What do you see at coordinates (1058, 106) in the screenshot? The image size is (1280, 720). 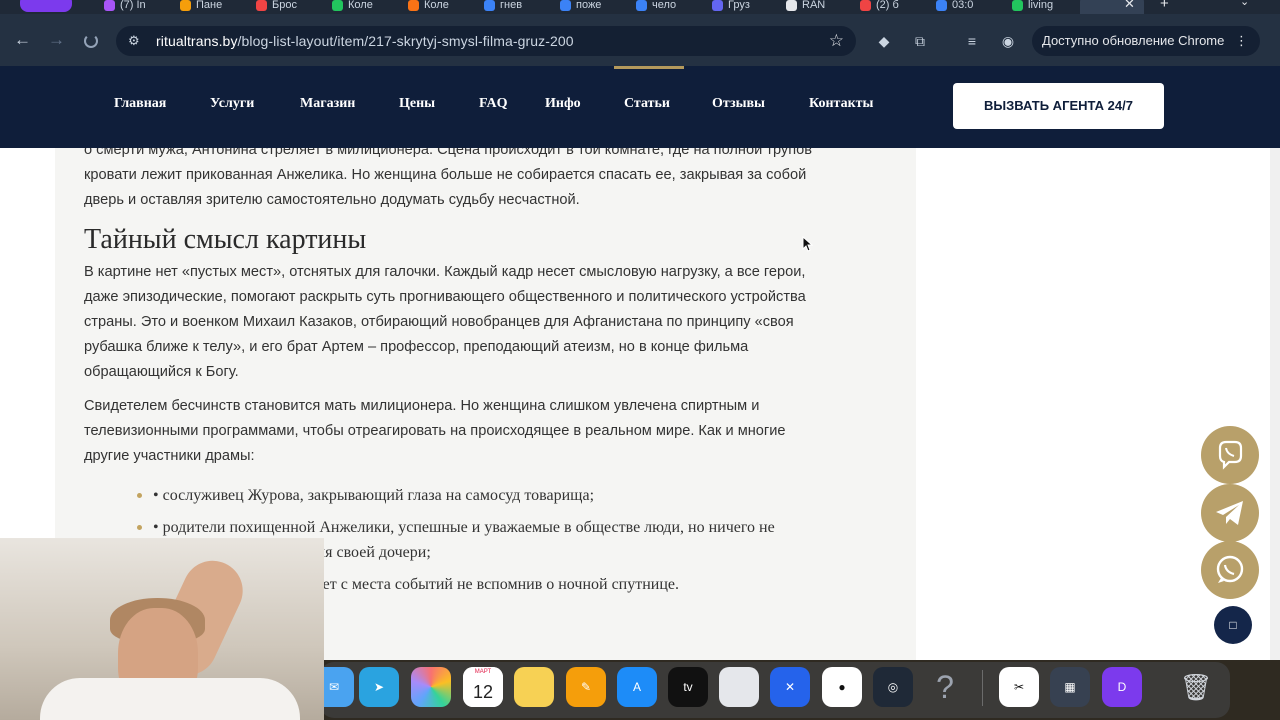 I see `call-agent-button: ВЫЗВАТЬ АГЕНТА 24/7` at bounding box center [1058, 106].